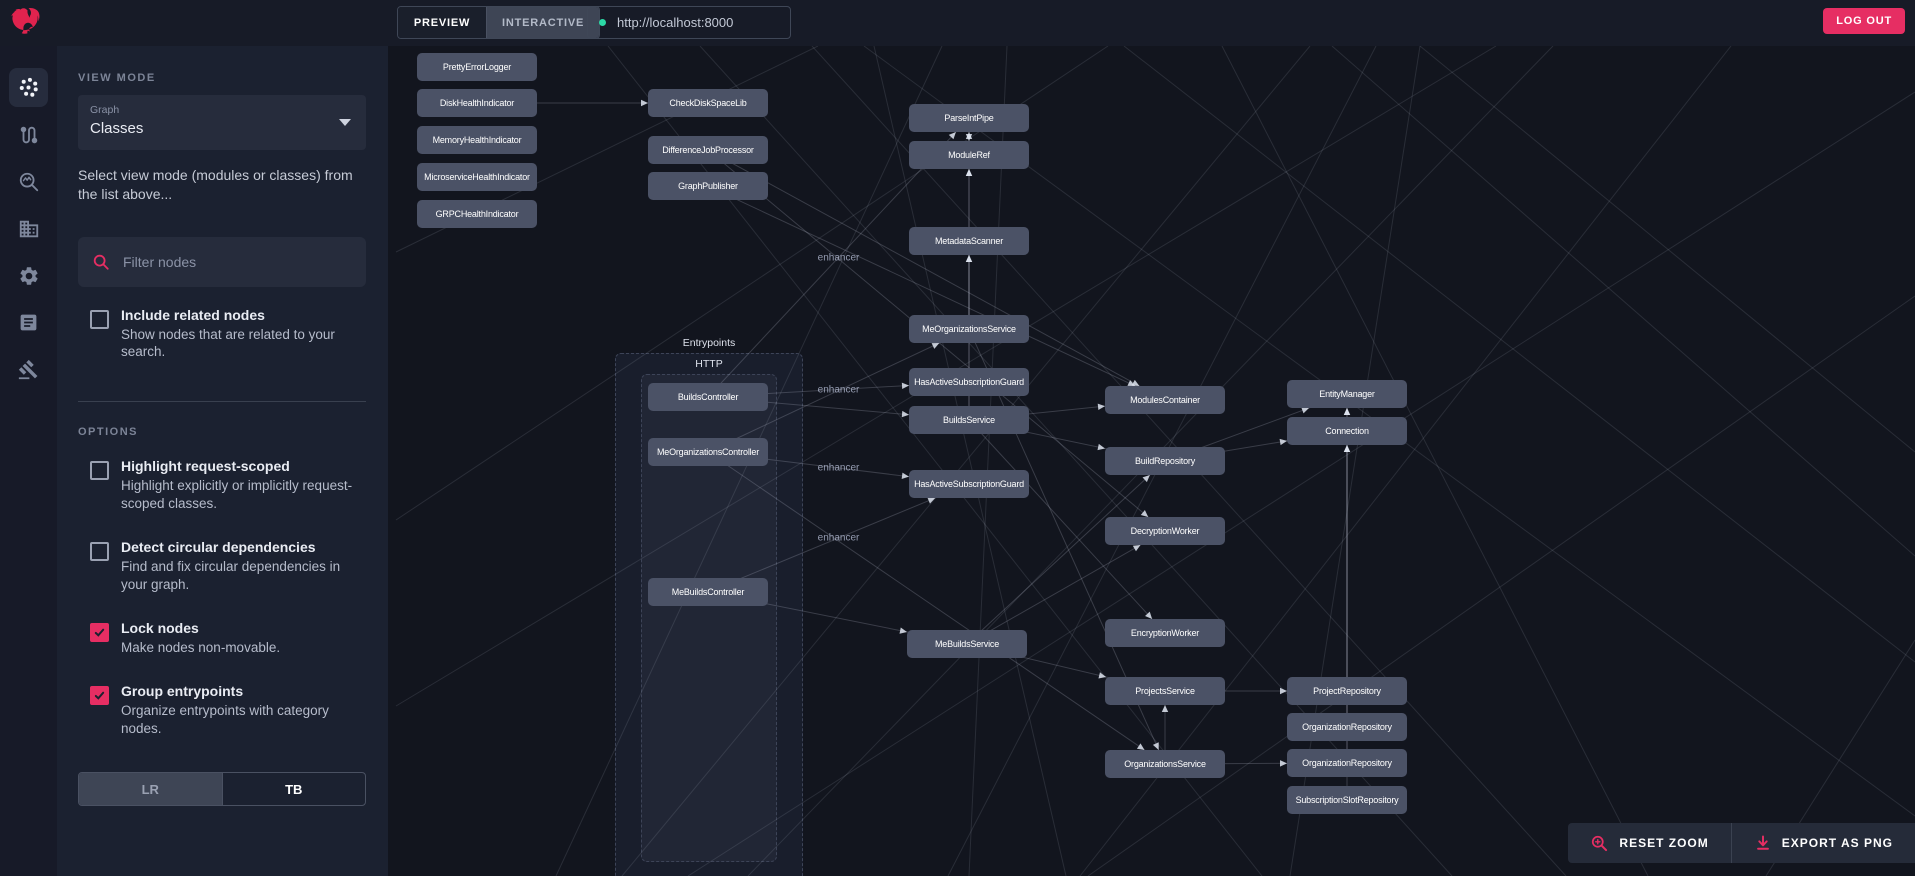  What do you see at coordinates (957, 23) in the screenshot?
I see `top-bar: PREVIEW INTERACTIVE LOG OUT` at bounding box center [957, 23].